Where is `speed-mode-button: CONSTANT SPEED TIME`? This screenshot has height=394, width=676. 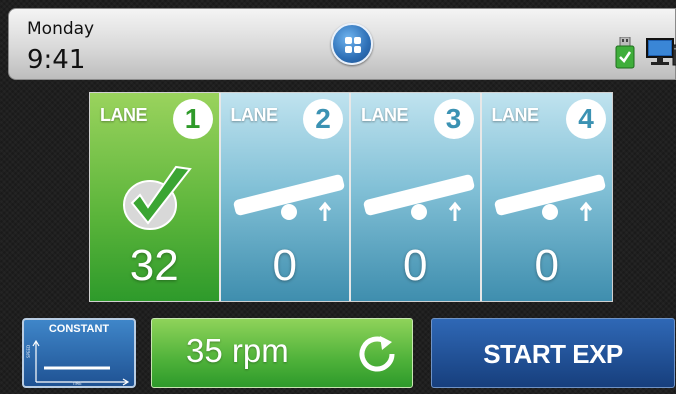 speed-mode-button: CONSTANT SPEED TIME is located at coordinates (79, 353).